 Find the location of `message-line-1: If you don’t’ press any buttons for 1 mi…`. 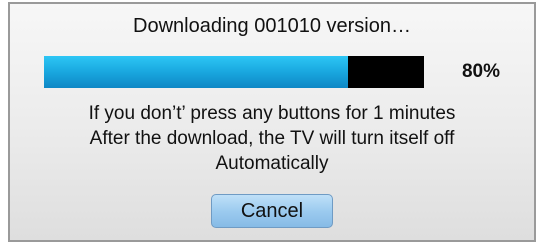

message-line-1: If you don’t’ press any buttons for 1 mi… is located at coordinates (272, 113).